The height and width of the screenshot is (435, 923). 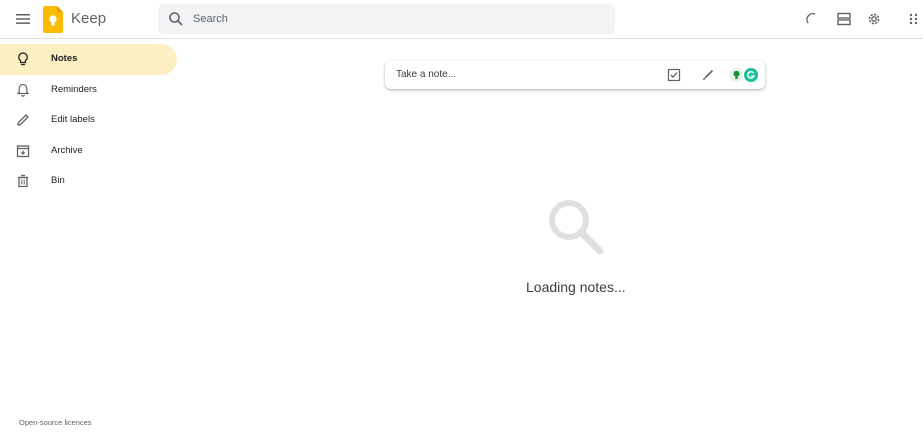 I want to click on checkbox-icon, so click(x=674, y=75).